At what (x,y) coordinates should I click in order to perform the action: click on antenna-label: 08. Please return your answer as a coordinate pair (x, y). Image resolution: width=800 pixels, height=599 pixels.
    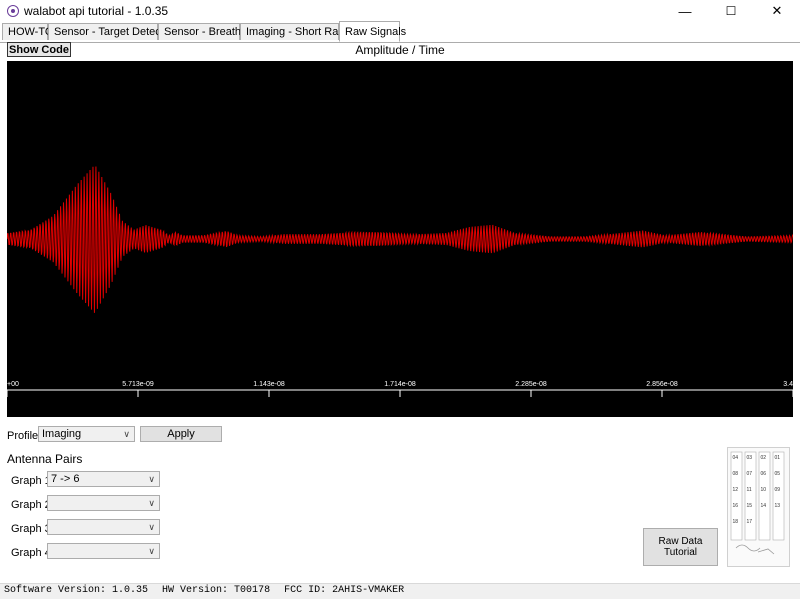
    Looking at the image, I should click on (736, 474).